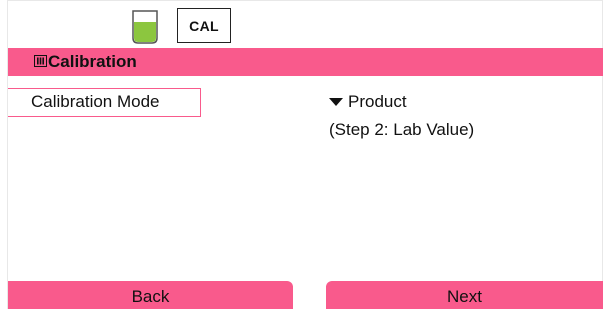 The image size is (603, 309). What do you see at coordinates (402, 129) in the screenshot?
I see `calibration-step-text: (Step 2: Lab Value)` at bounding box center [402, 129].